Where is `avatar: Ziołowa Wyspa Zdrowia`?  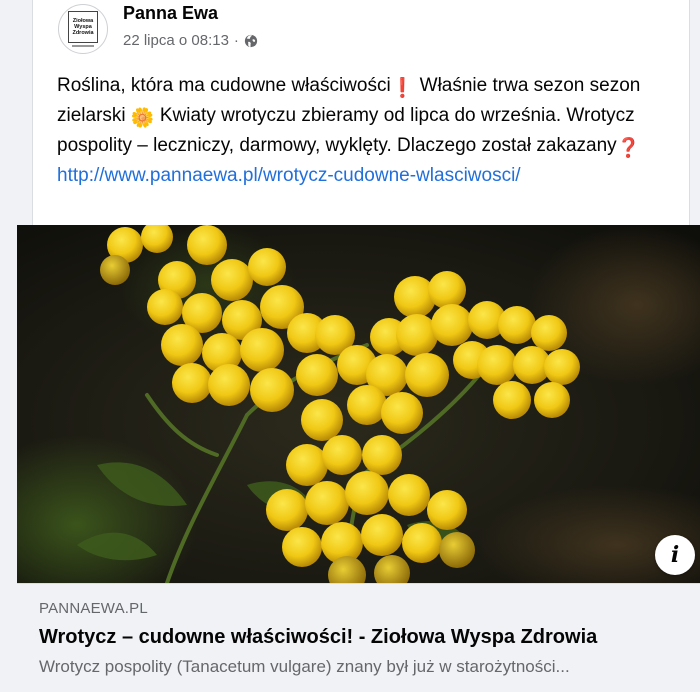 avatar: Ziołowa Wyspa Zdrowia is located at coordinates (83, 29).